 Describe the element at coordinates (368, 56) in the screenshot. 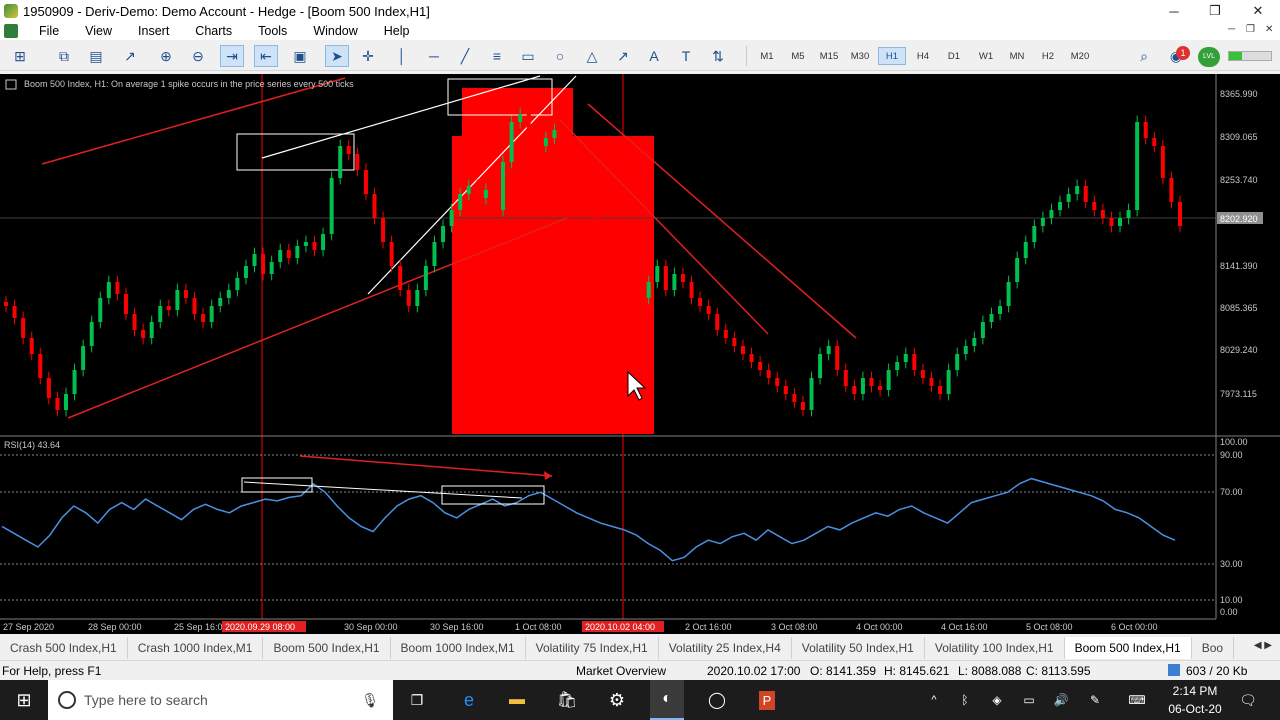

I see `crosshair-icon: ✛` at that location.